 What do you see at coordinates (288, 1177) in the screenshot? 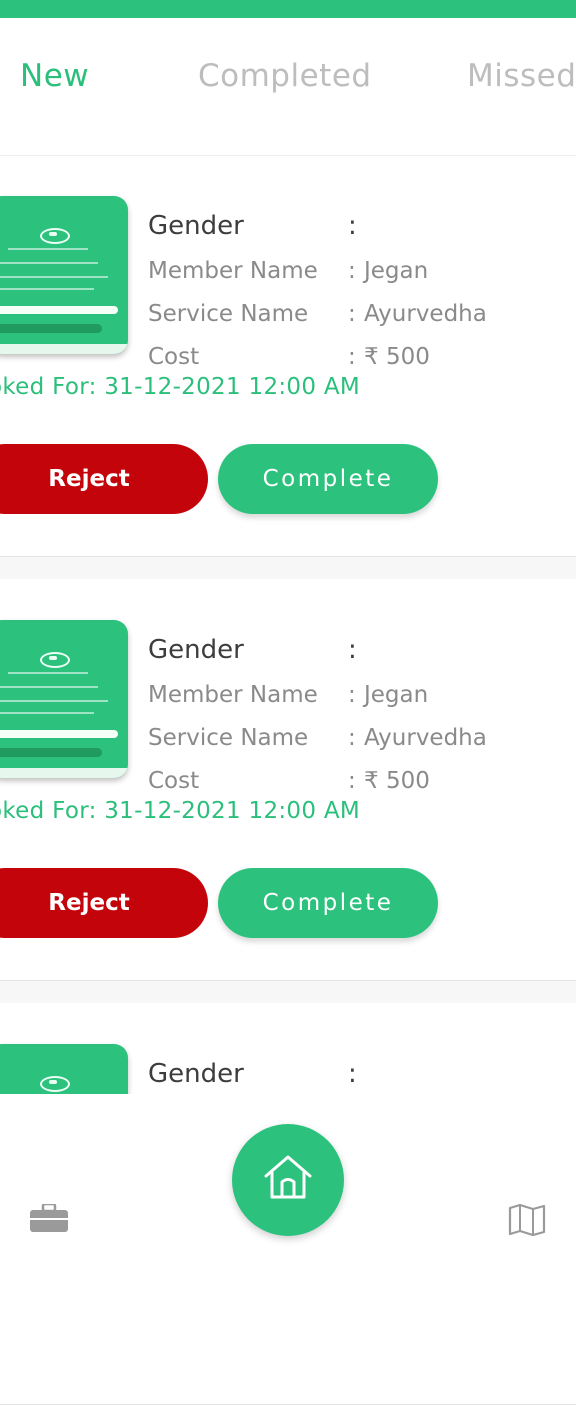
I see `home-icon` at bounding box center [288, 1177].